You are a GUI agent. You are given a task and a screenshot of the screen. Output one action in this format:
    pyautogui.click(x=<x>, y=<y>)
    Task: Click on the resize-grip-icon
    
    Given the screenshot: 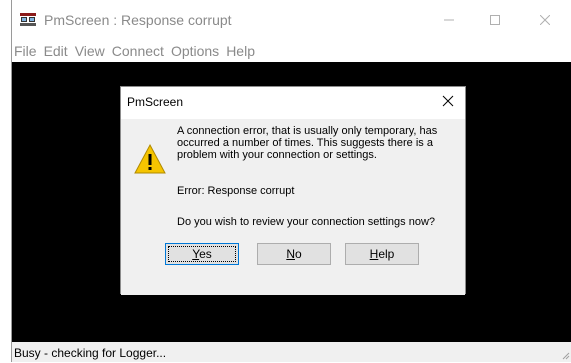 What is the action you would take?
    pyautogui.click(x=565, y=355)
    